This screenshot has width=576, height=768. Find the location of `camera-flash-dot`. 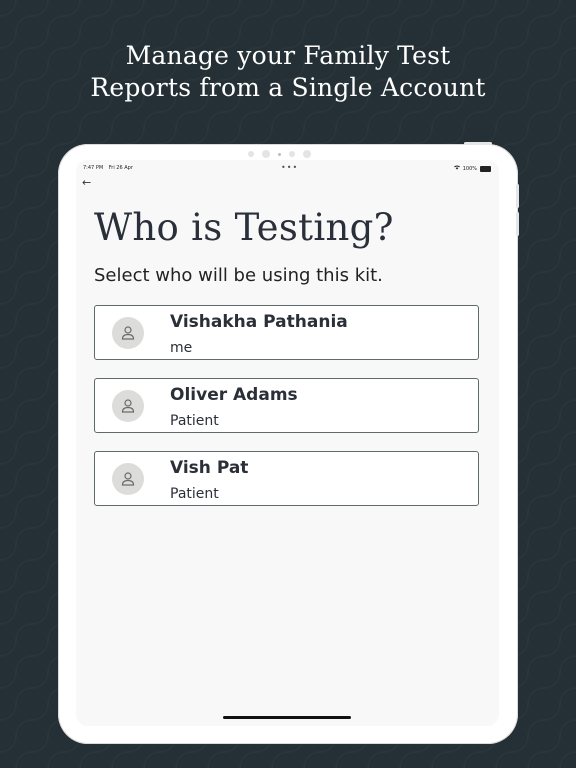

camera-flash-dot is located at coordinates (279, 154).